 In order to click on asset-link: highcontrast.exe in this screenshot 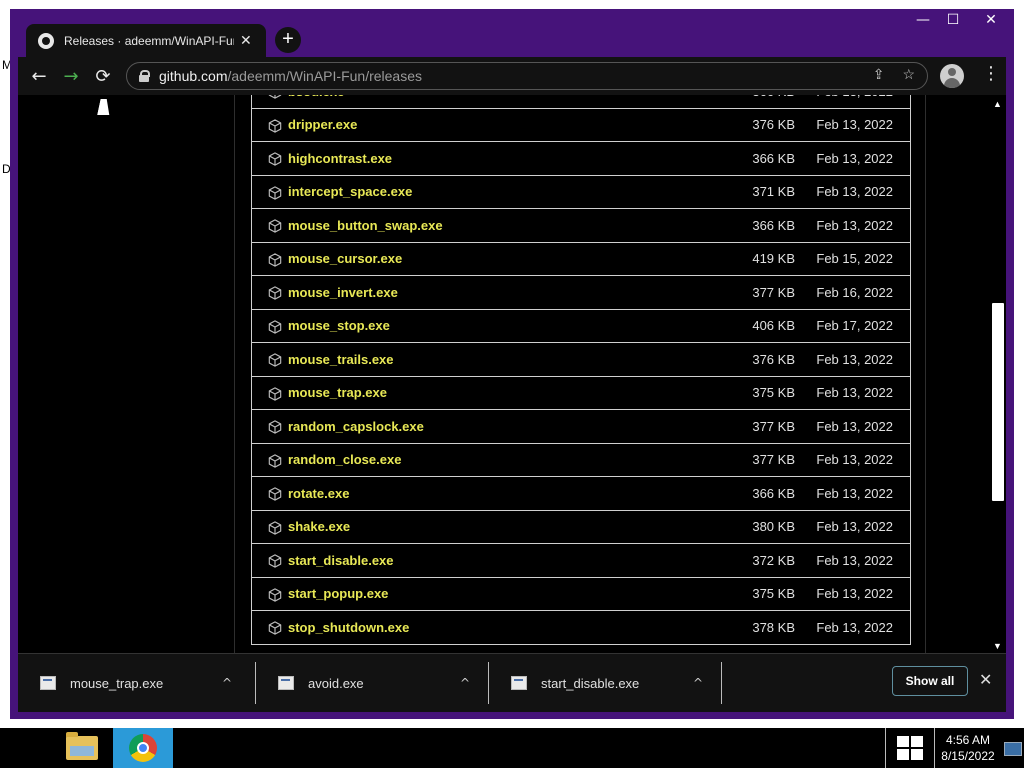, I will do `click(340, 158)`.